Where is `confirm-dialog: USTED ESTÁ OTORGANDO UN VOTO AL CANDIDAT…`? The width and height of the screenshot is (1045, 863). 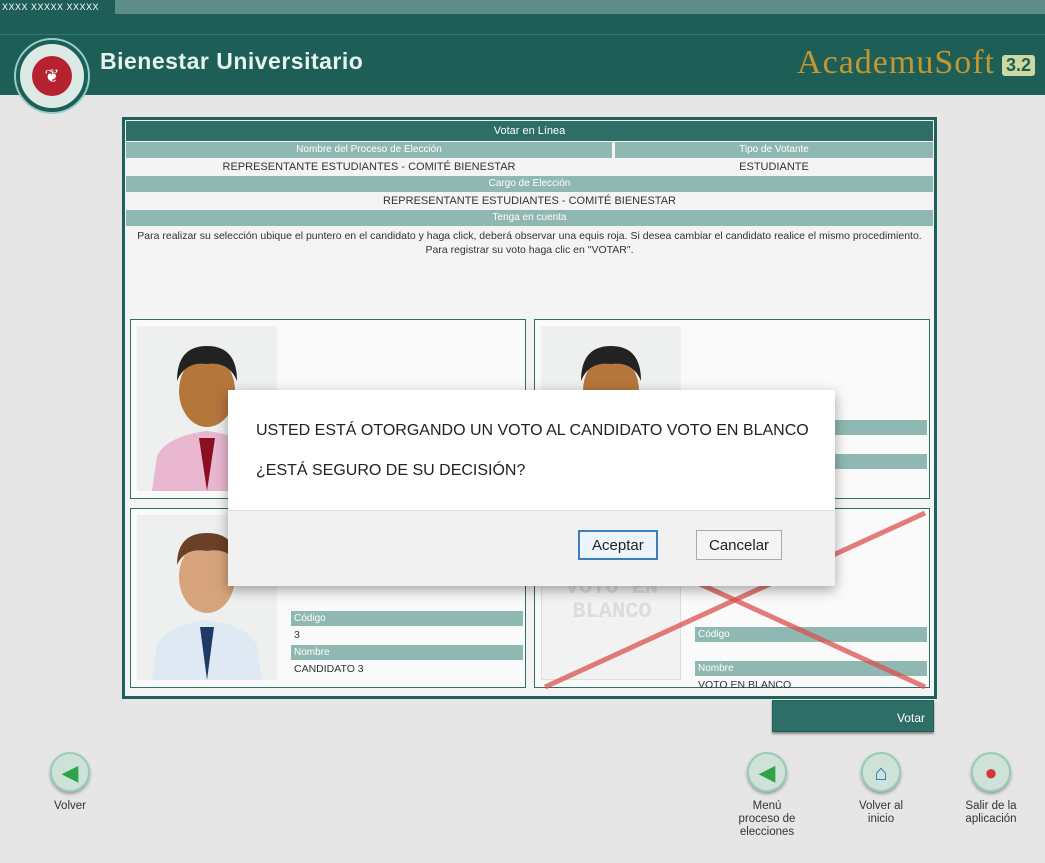 confirm-dialog: USTED ESTÁ OTORGANDO UN VOTO AL CANDIDAT… is located at coordinates (531, 488).